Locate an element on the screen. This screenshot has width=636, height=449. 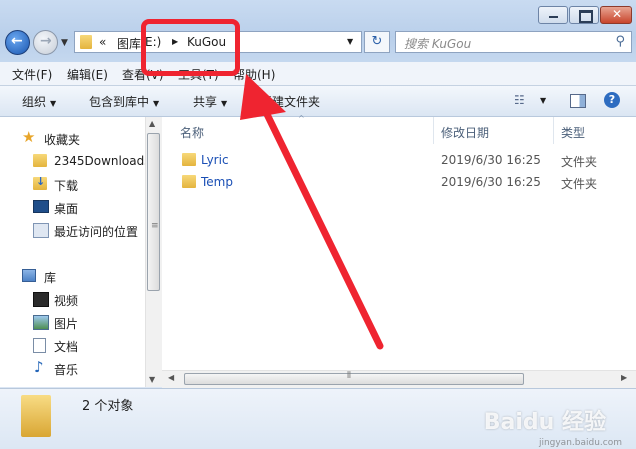
annotation-arrow-icon is located at coordinates (312, 212).